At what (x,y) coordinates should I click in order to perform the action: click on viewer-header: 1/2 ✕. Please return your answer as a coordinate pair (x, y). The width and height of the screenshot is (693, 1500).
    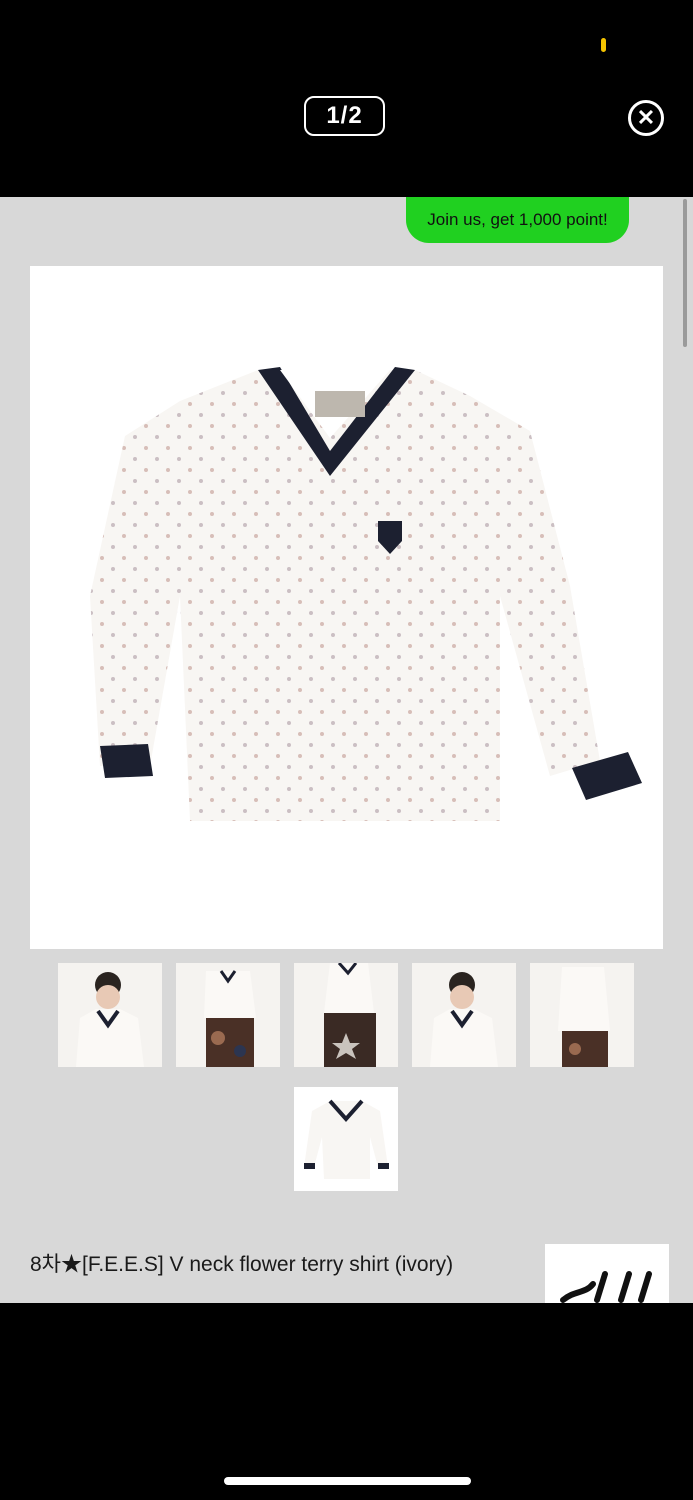
    Looking at the image, I should click on (346, 98).